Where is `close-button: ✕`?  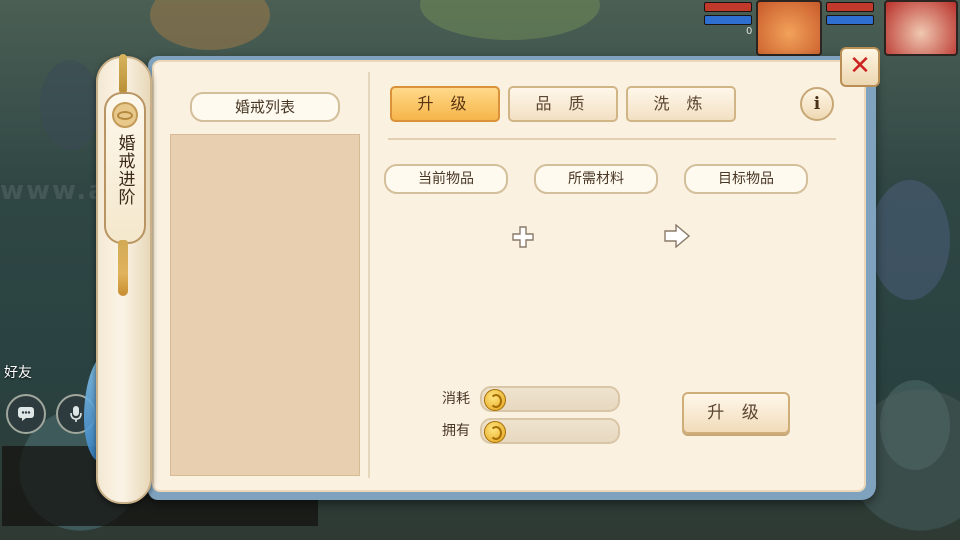
close-button: ✕ is located at coordinates (860, 67).